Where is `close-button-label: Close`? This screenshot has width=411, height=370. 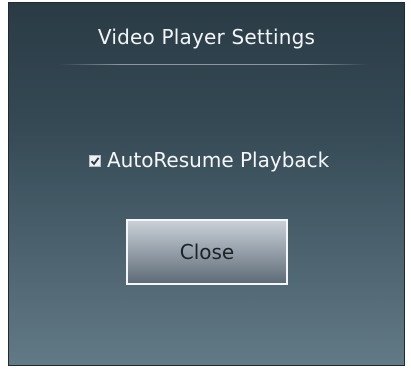
close-button-label: Close is located at coordinates (207, 252).